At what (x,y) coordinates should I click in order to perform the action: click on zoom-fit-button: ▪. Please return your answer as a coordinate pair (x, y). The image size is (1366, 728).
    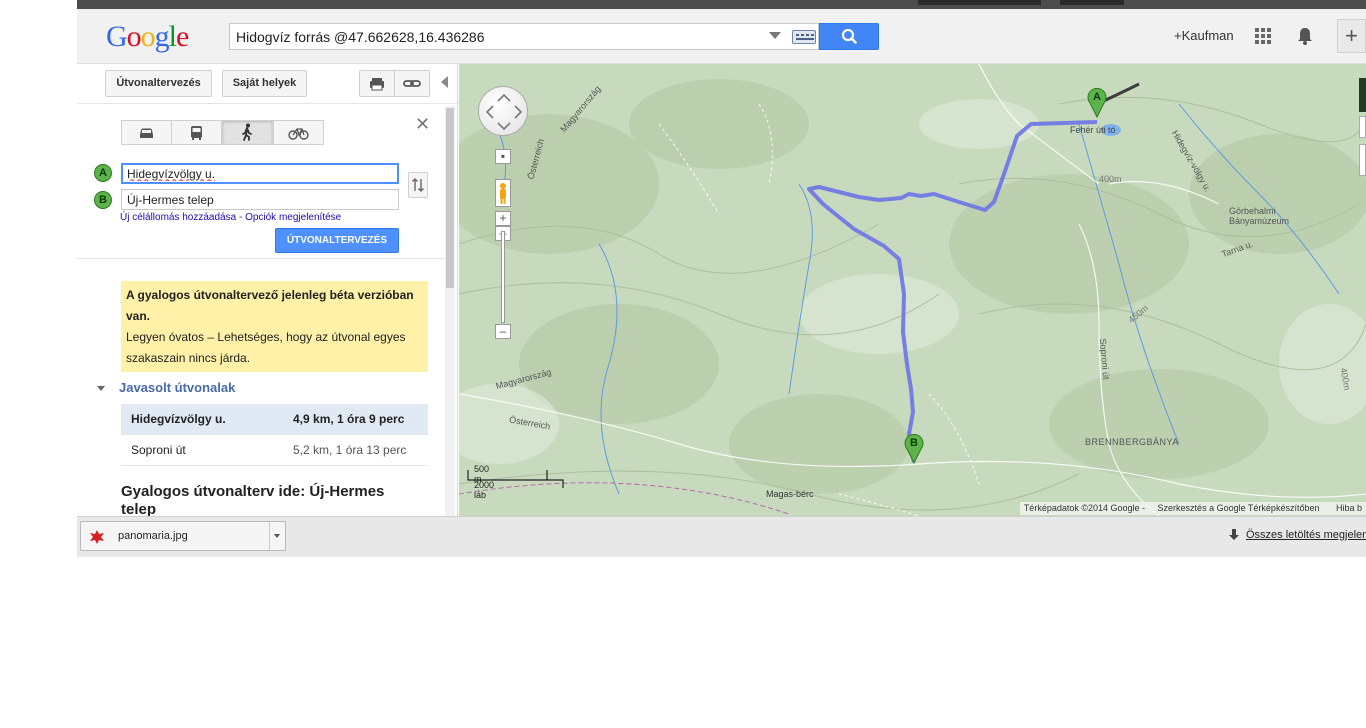
    Looking at the image, I should click on (503, 156).